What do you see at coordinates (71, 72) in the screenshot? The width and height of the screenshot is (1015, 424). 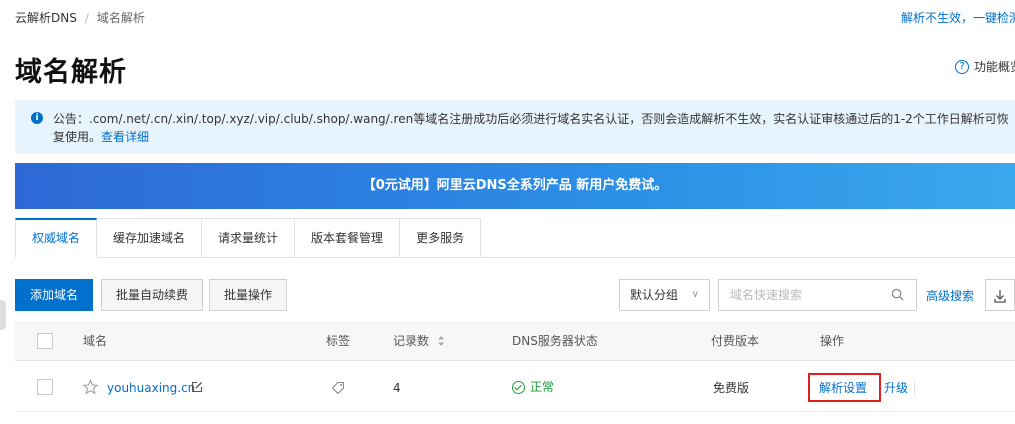 I see `page-title: 域名解析` at bounding box center [71, 72].